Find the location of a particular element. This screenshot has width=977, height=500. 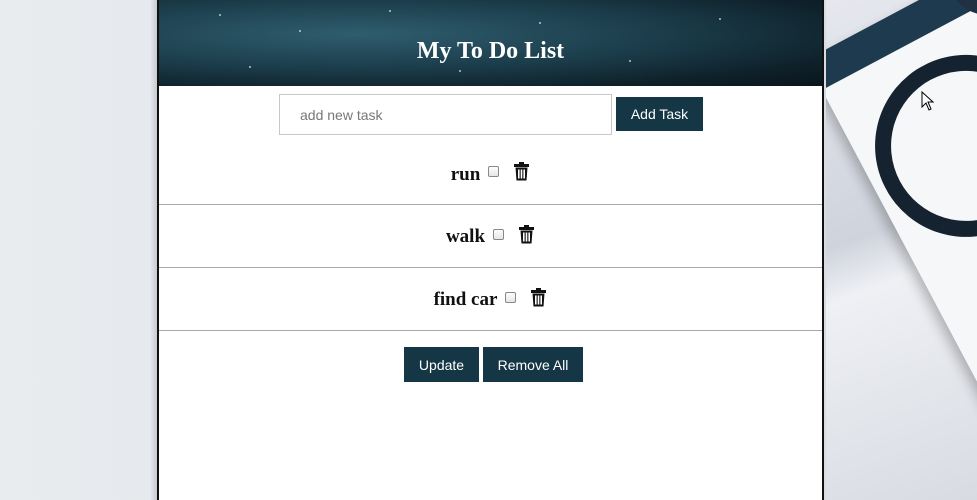

task-item: walk is located at coordinates (490, 236).